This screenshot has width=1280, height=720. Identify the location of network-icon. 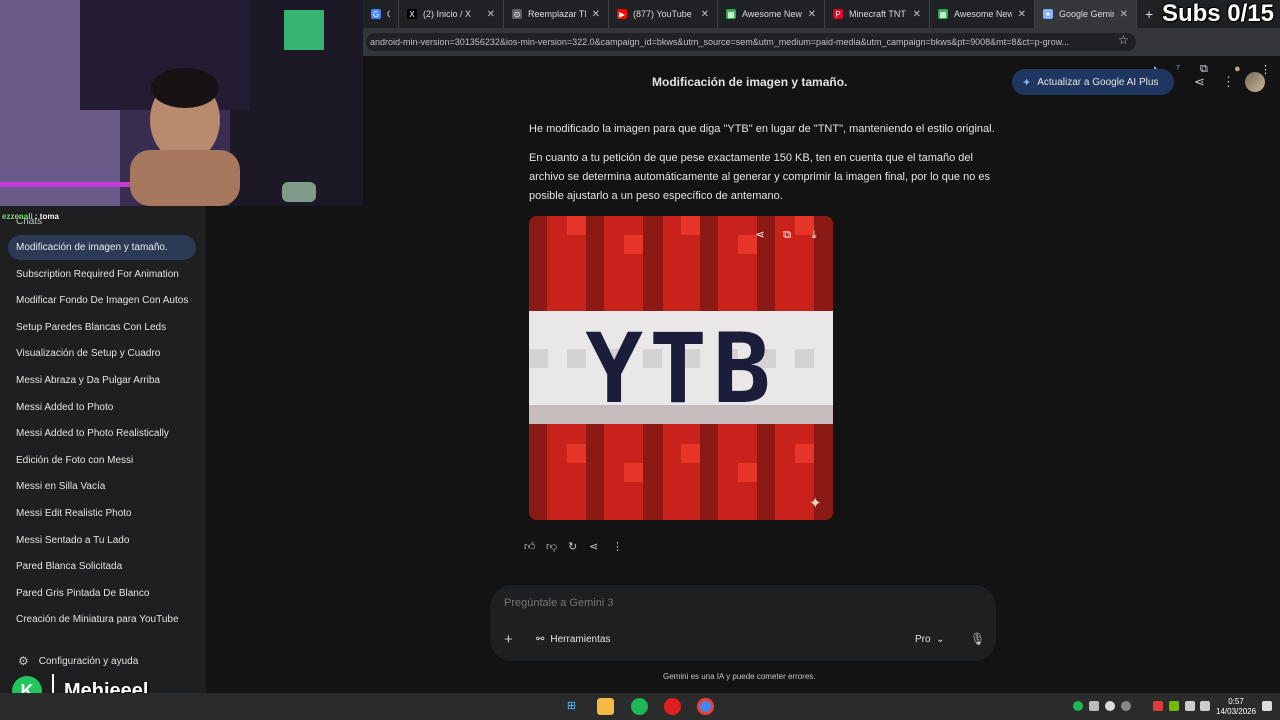
(1190, 706).